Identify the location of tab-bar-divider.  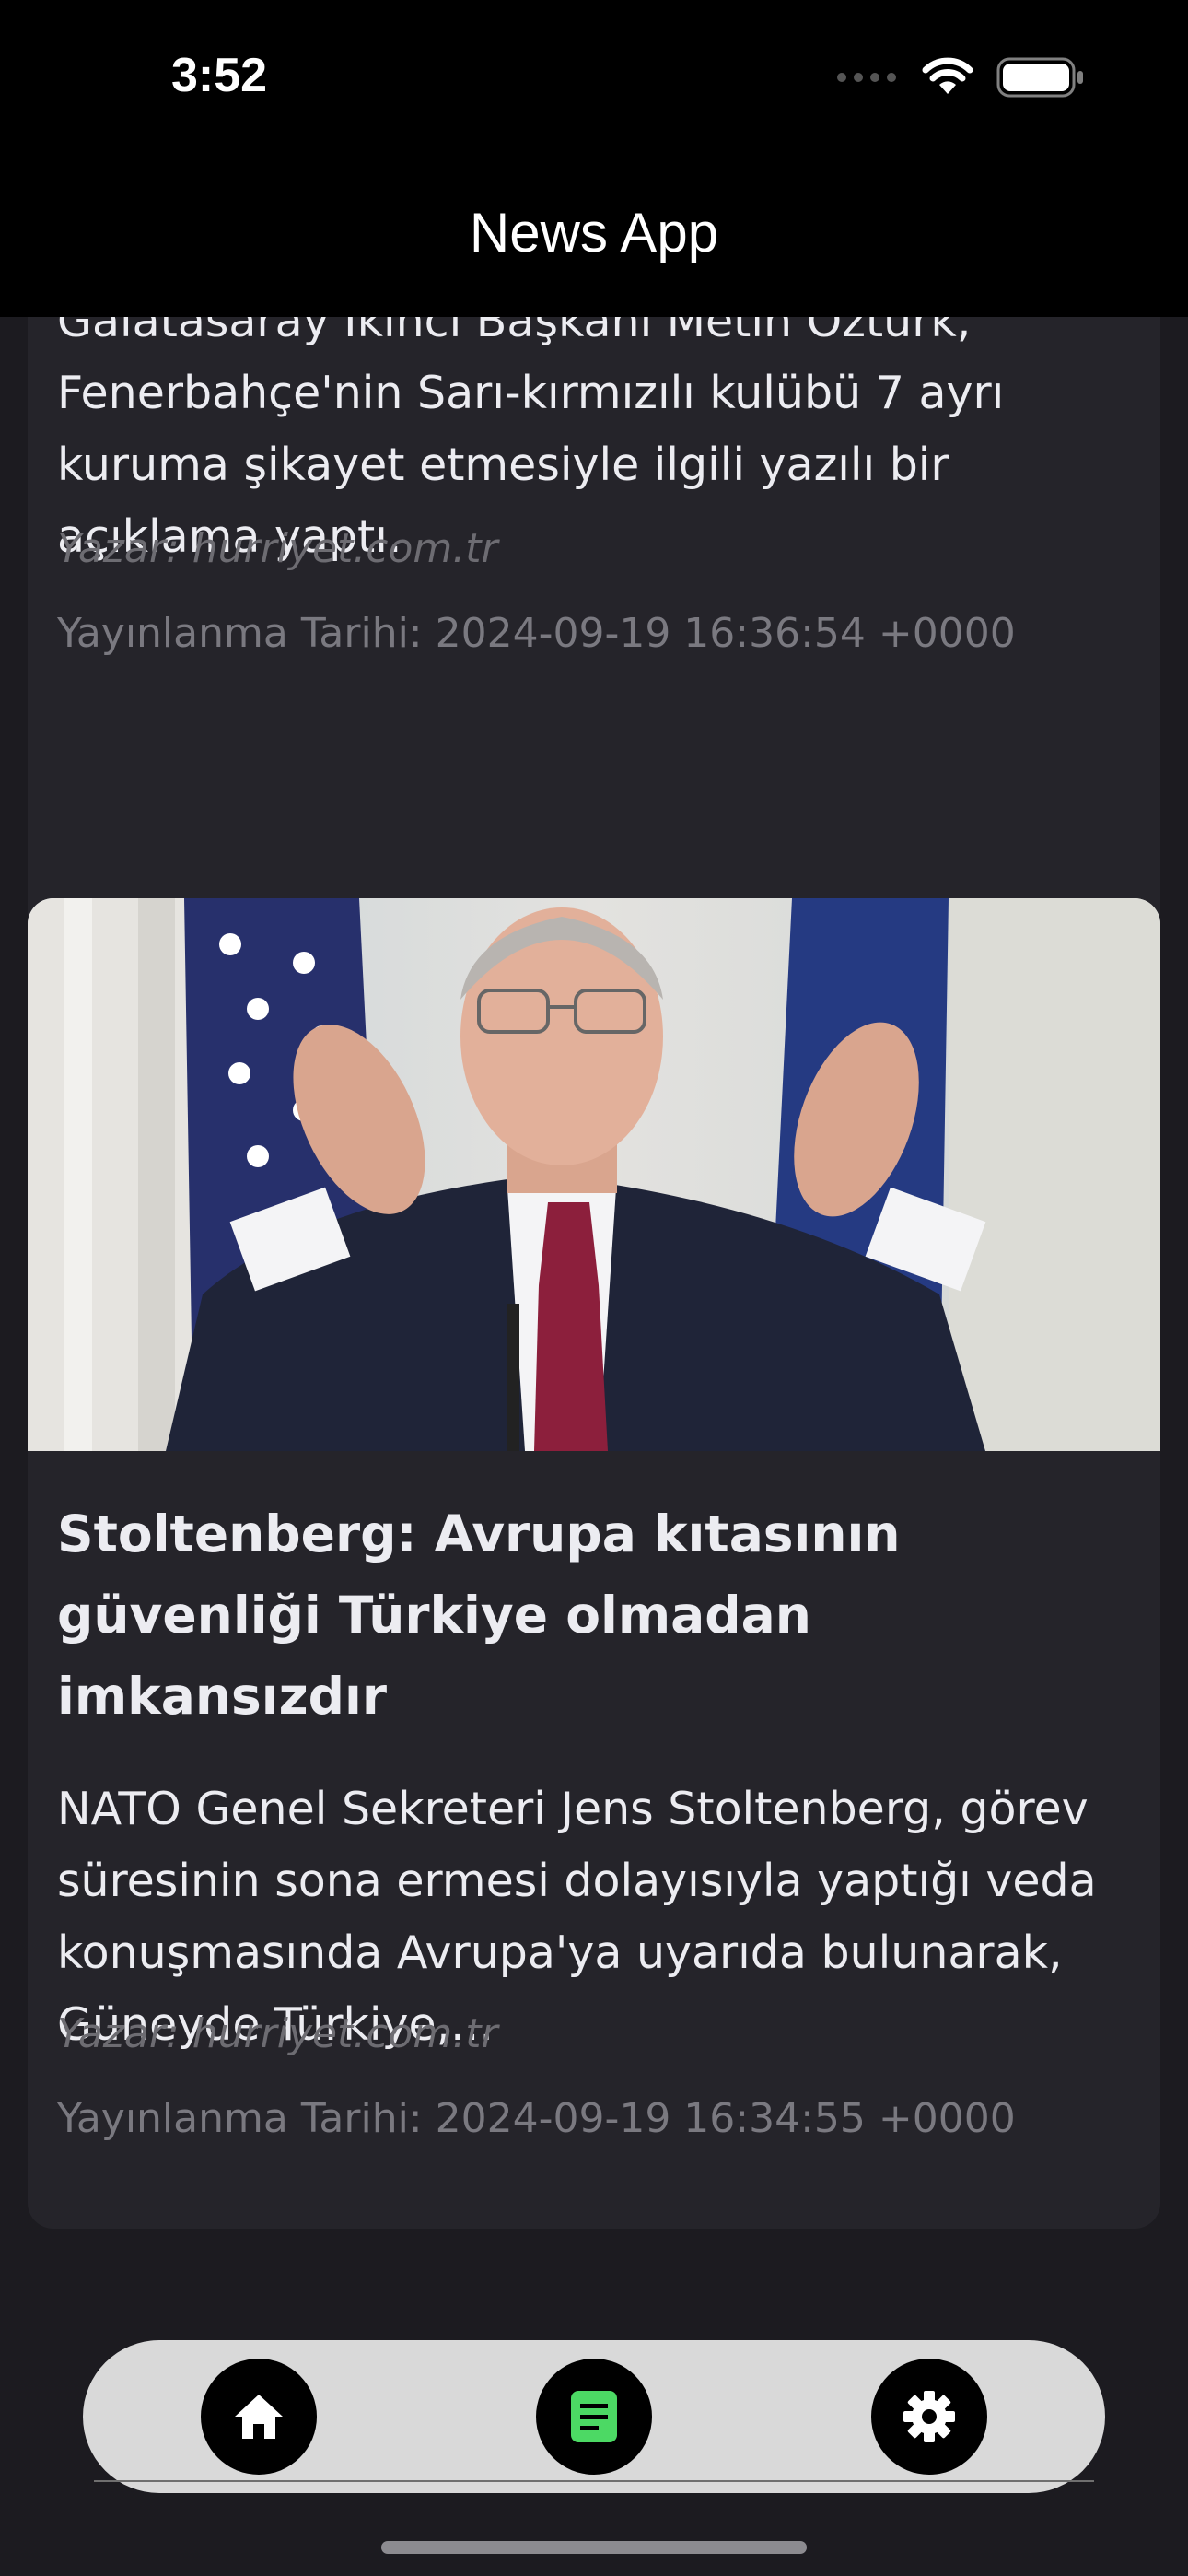
(594, 2481).